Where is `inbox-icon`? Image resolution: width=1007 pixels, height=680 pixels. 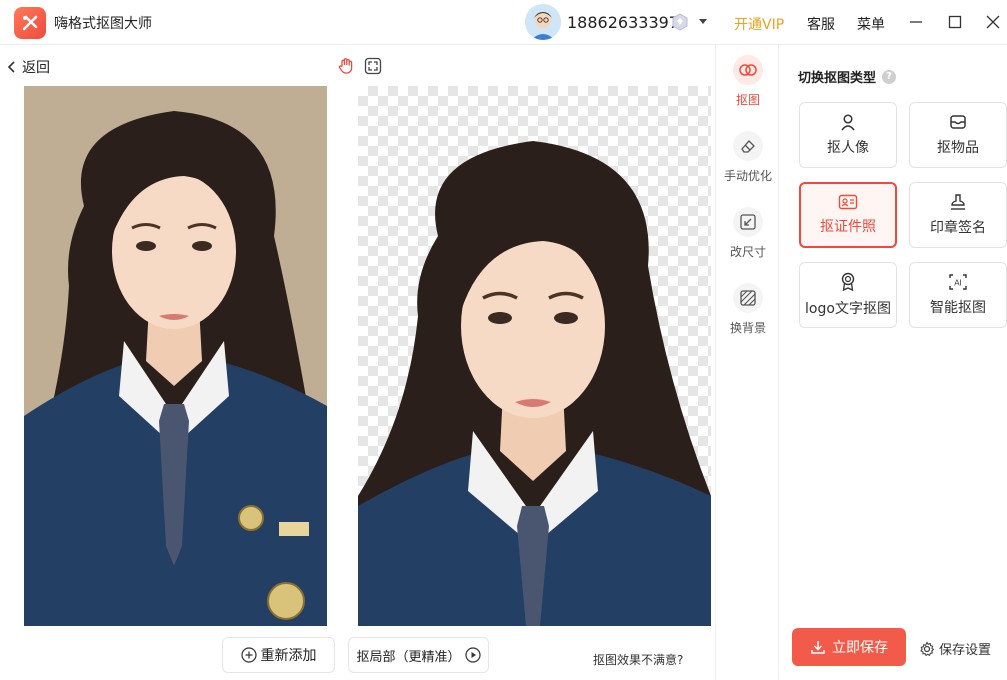
inbox-icon is located at coordinates (958, 122).